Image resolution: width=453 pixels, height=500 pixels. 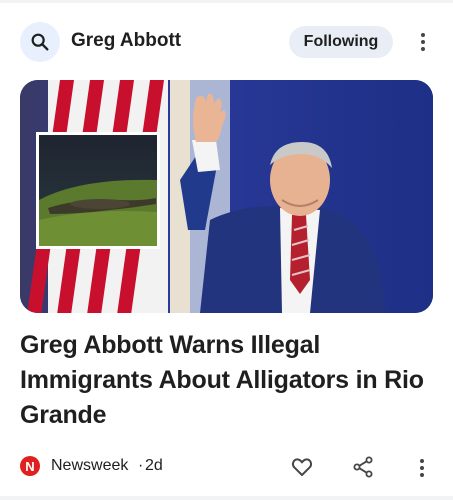 I want to click on top-divider, so click(x=226, y=1).